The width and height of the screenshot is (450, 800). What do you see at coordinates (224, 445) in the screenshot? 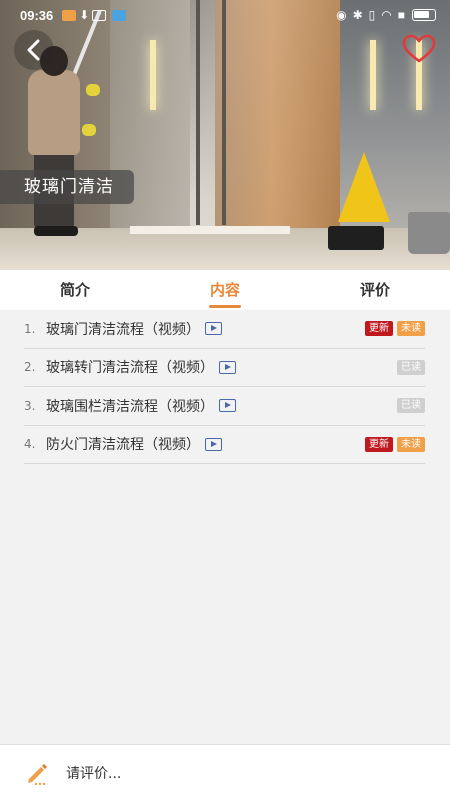
I see `list-item: 4. 防火门清洁流程（视频） 更新 未读` at bounding box center [224, 445].